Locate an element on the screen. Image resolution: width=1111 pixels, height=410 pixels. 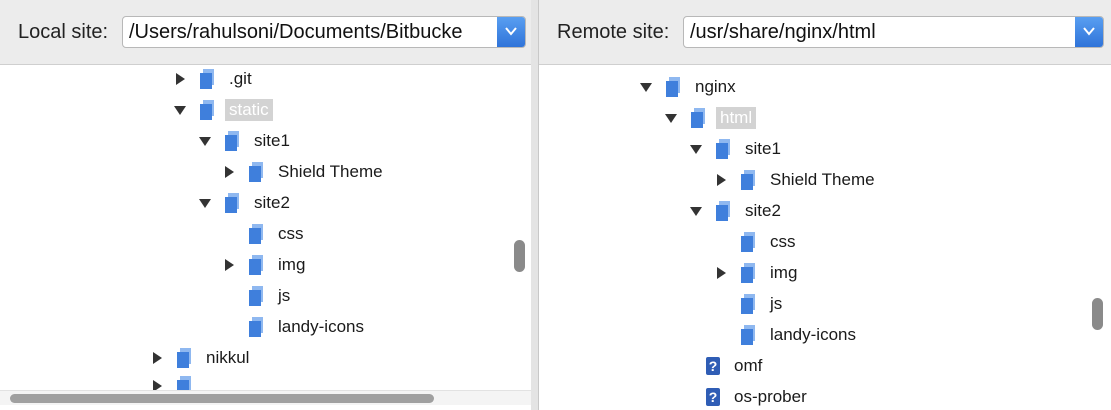
unknown-item-icon: ? is located at coordinates (713, 397).